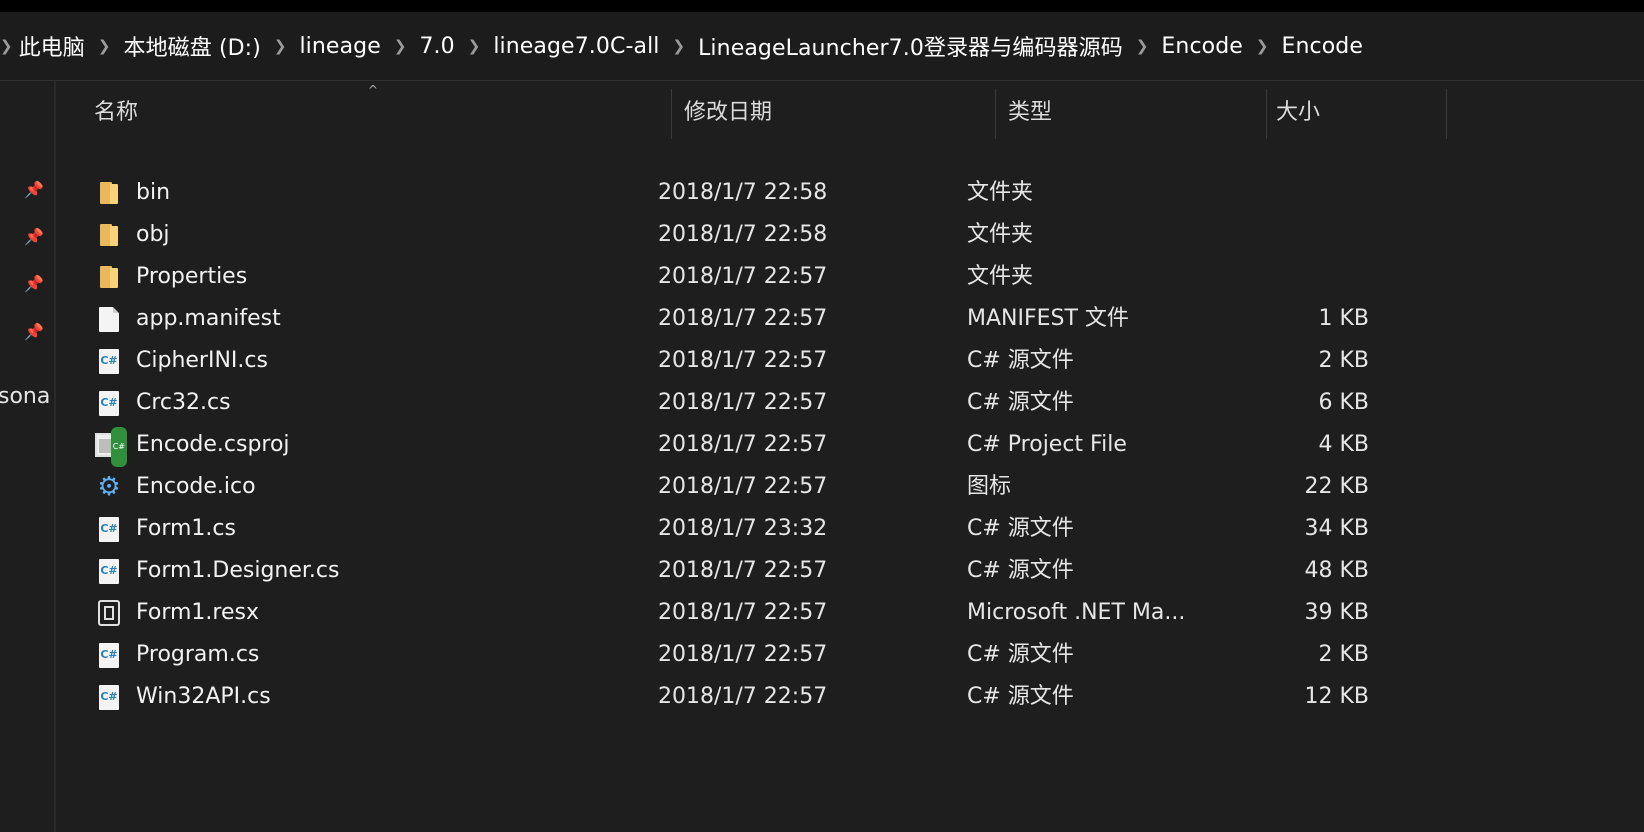 The image size is (1644, 832). Describe the element at coordinates (576, 46) in the screenshot. I see `breadcrumb-lineage7-0c-all: lineage7.0C-all` at that location.